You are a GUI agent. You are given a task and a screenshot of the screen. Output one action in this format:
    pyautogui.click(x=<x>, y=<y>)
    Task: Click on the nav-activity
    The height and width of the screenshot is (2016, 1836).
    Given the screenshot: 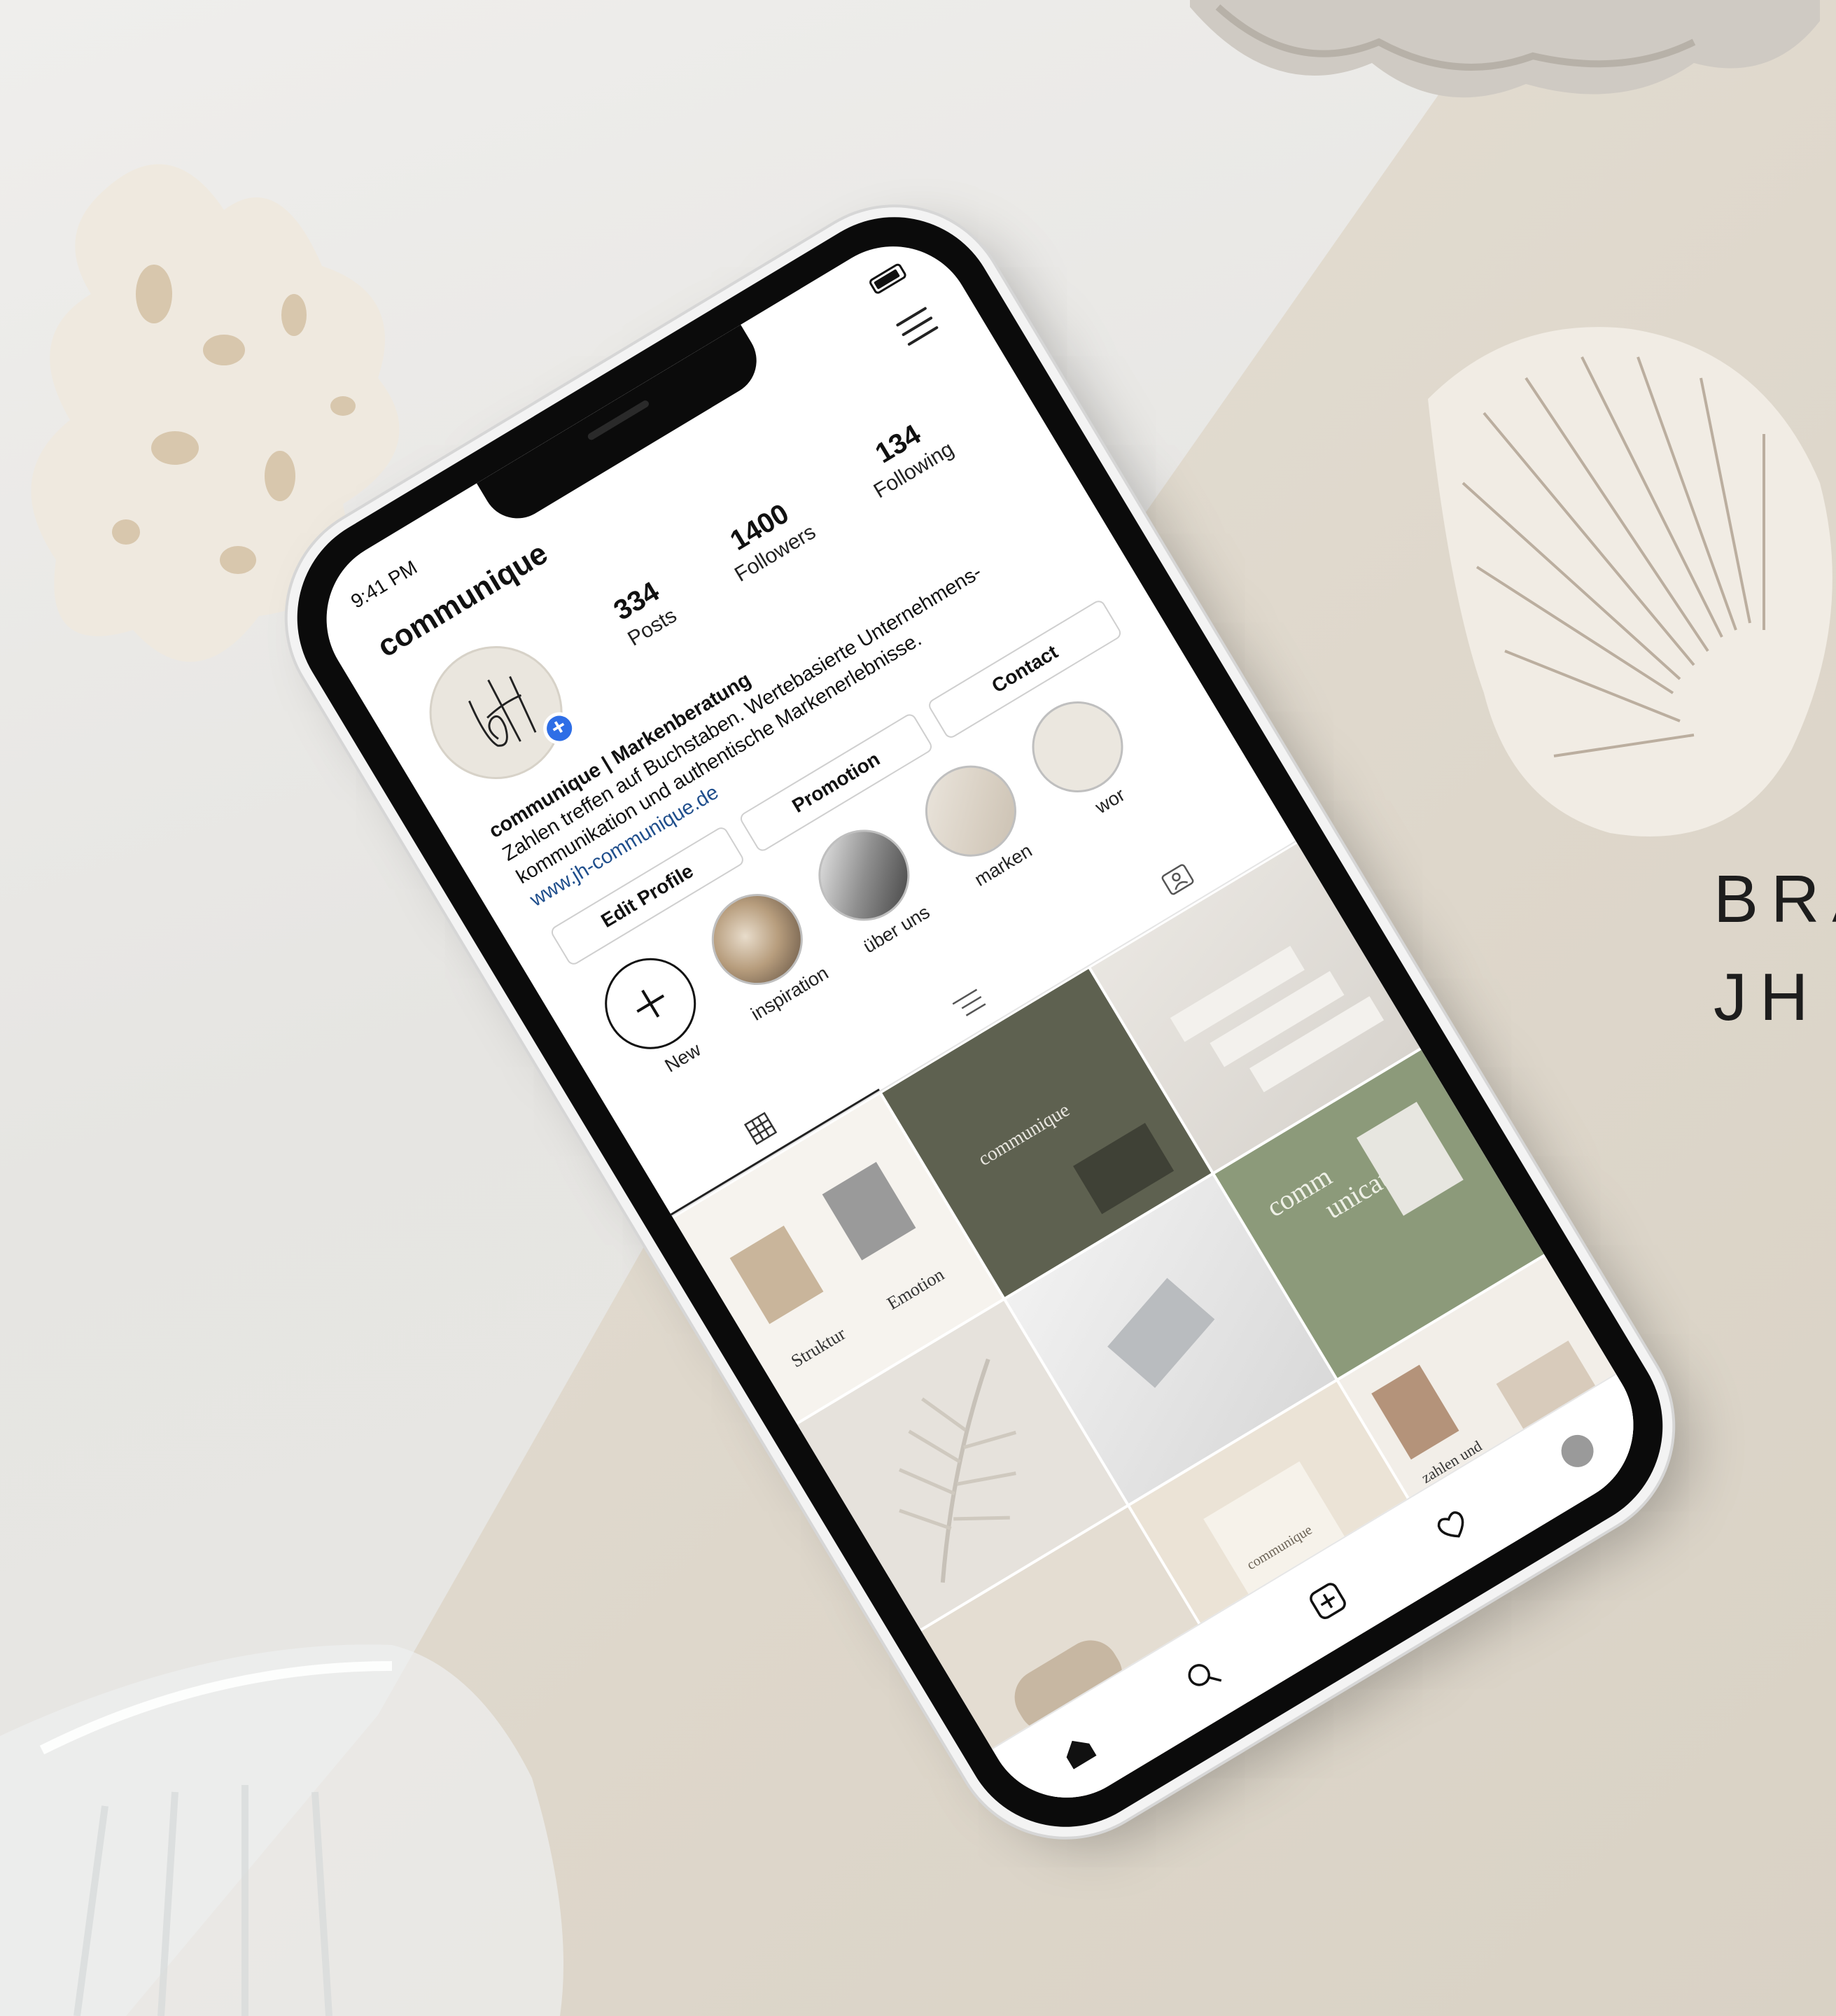 What is the action you would take?
    pyautogui.click(x=1452, y=1526)
    